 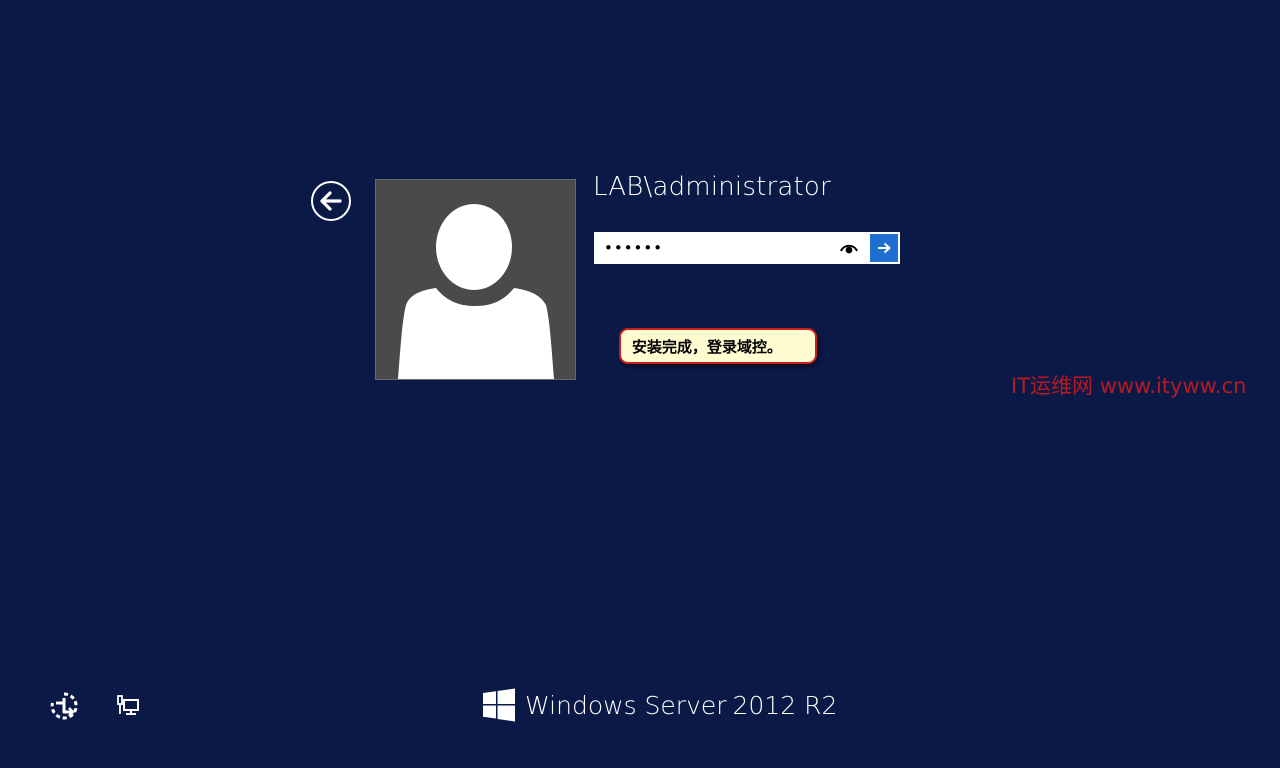 I want to click on password-input, so click(x=731, y=248).